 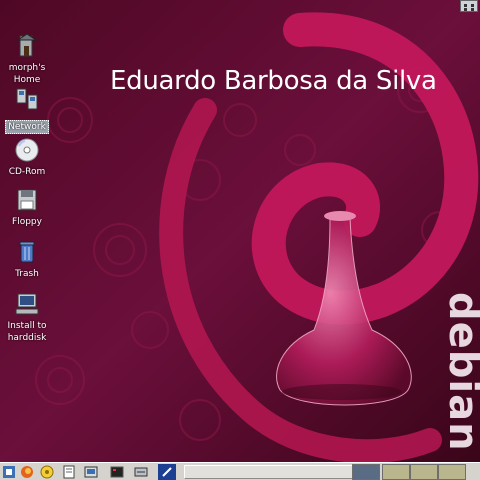 What do you see at coordinates (91, 472) in the screenshot?
I see `file-manager-icon` at bounding box center [91, 472].